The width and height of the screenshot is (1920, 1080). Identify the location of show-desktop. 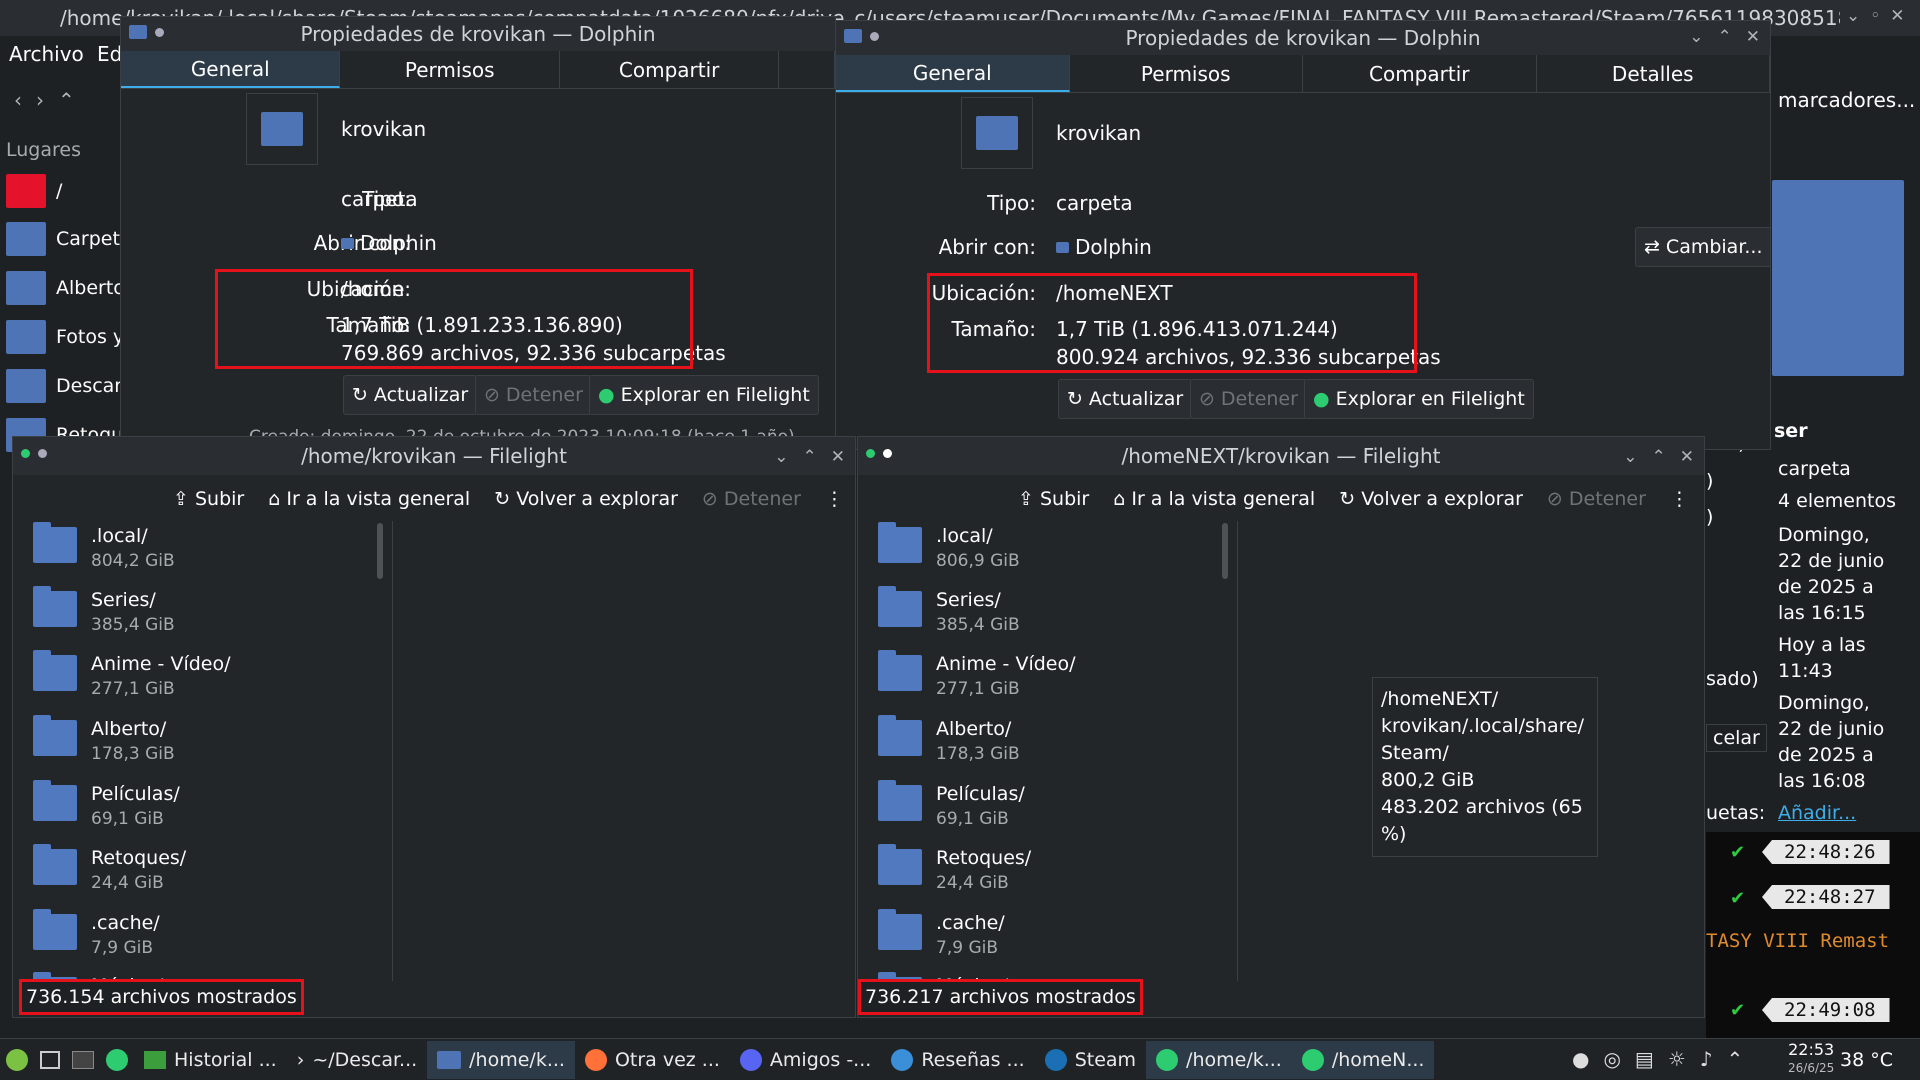
(50, 1060).